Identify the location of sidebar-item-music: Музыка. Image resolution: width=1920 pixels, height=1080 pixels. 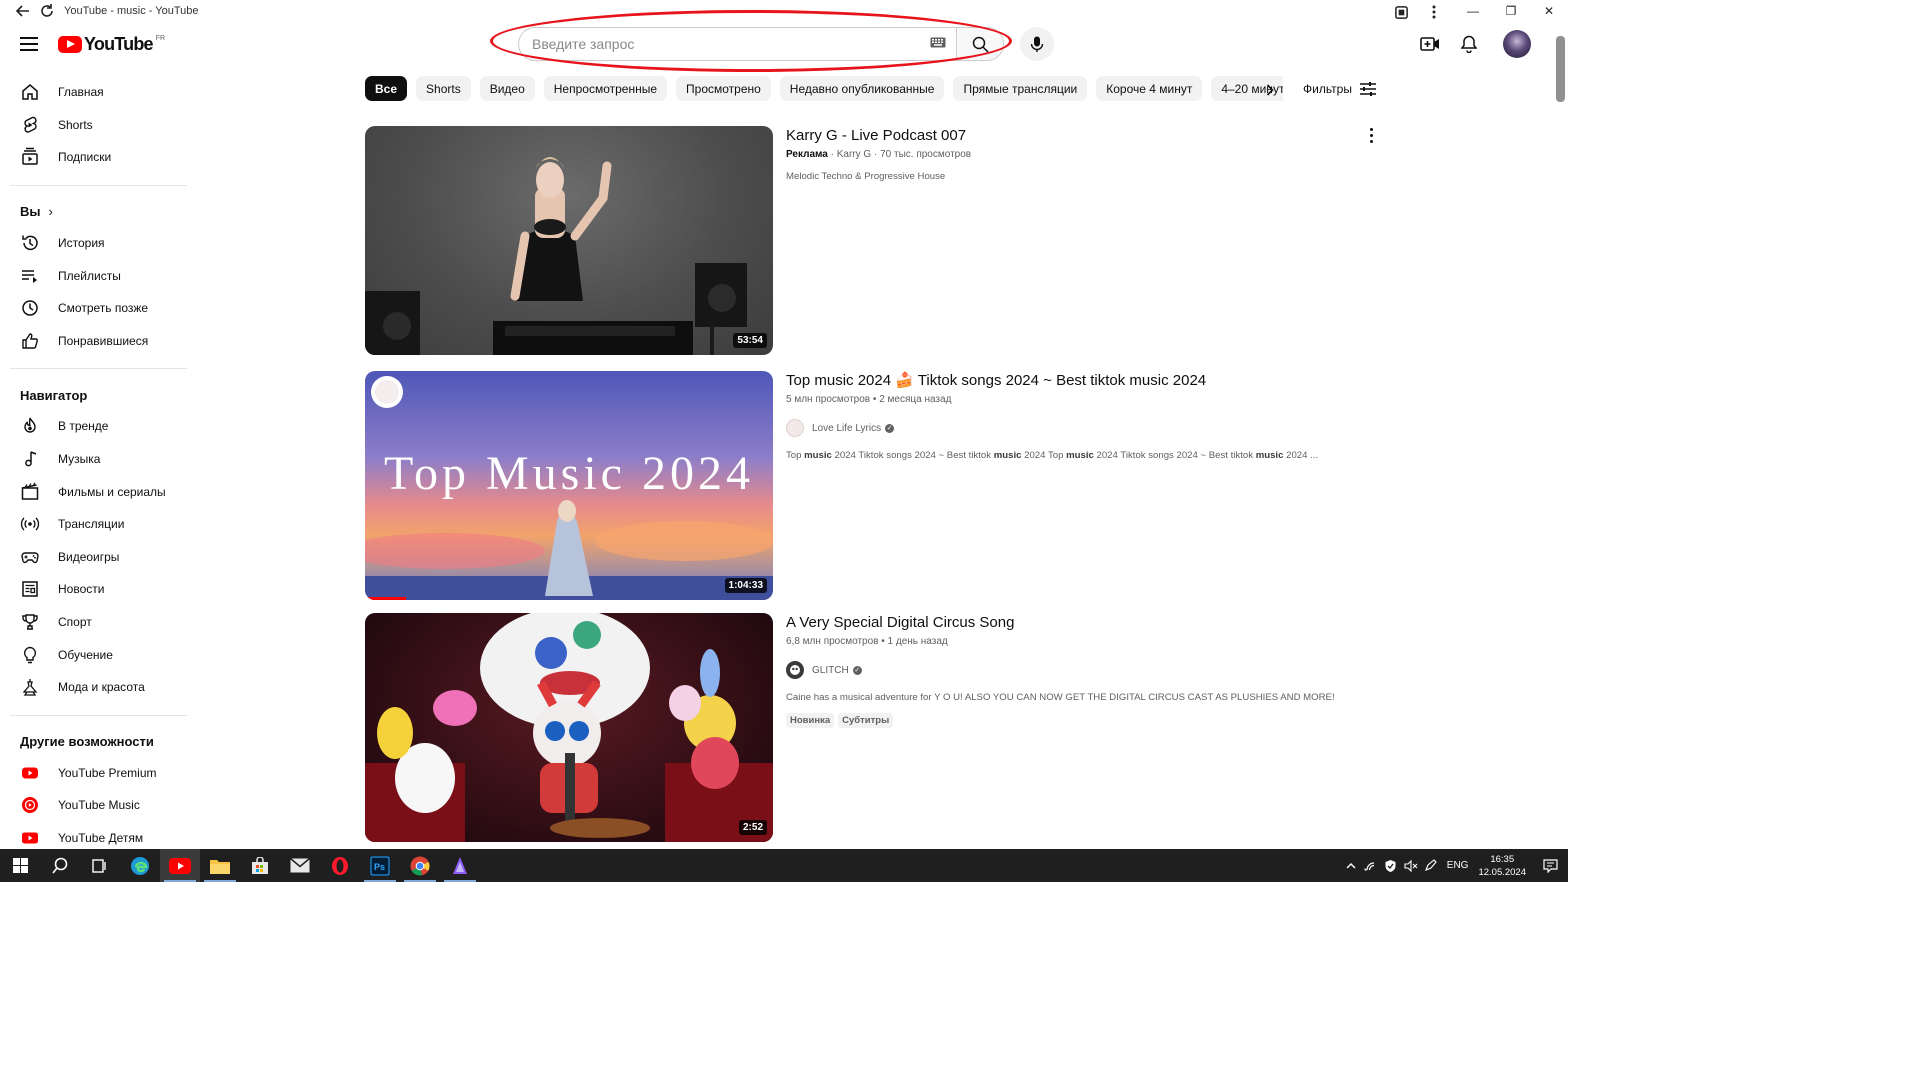
(100, 459).